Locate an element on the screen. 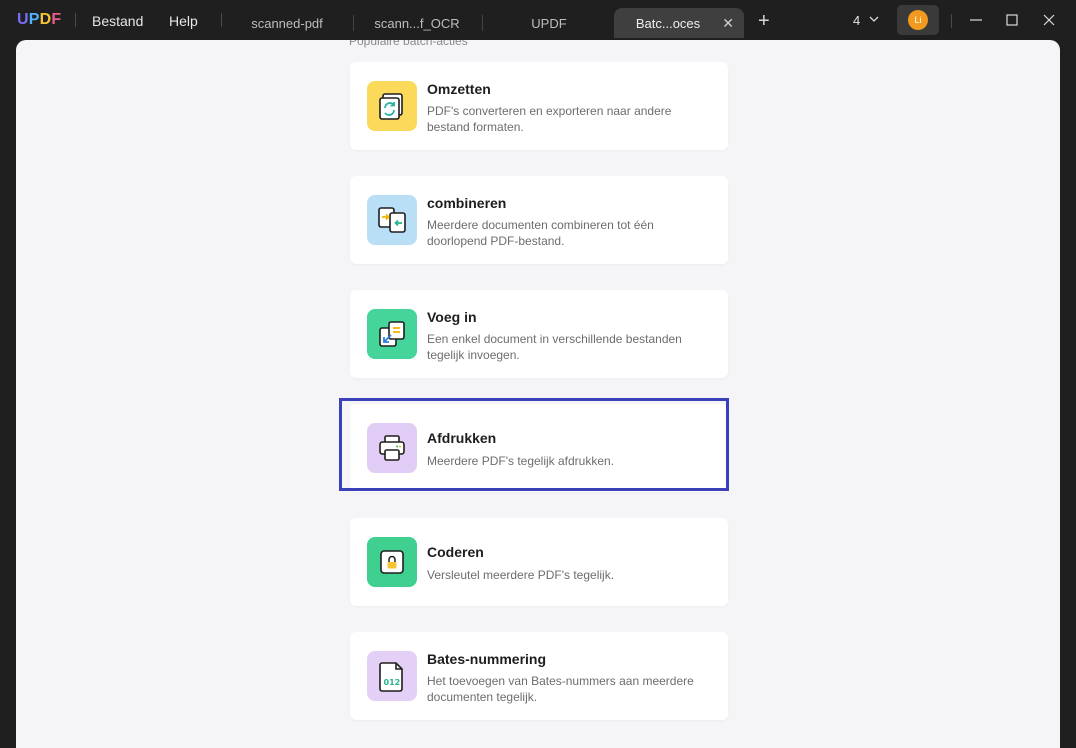 The width and height of the screenshot is (1076, 748). action-title: Omzetten is located at coordinates (459, 89).